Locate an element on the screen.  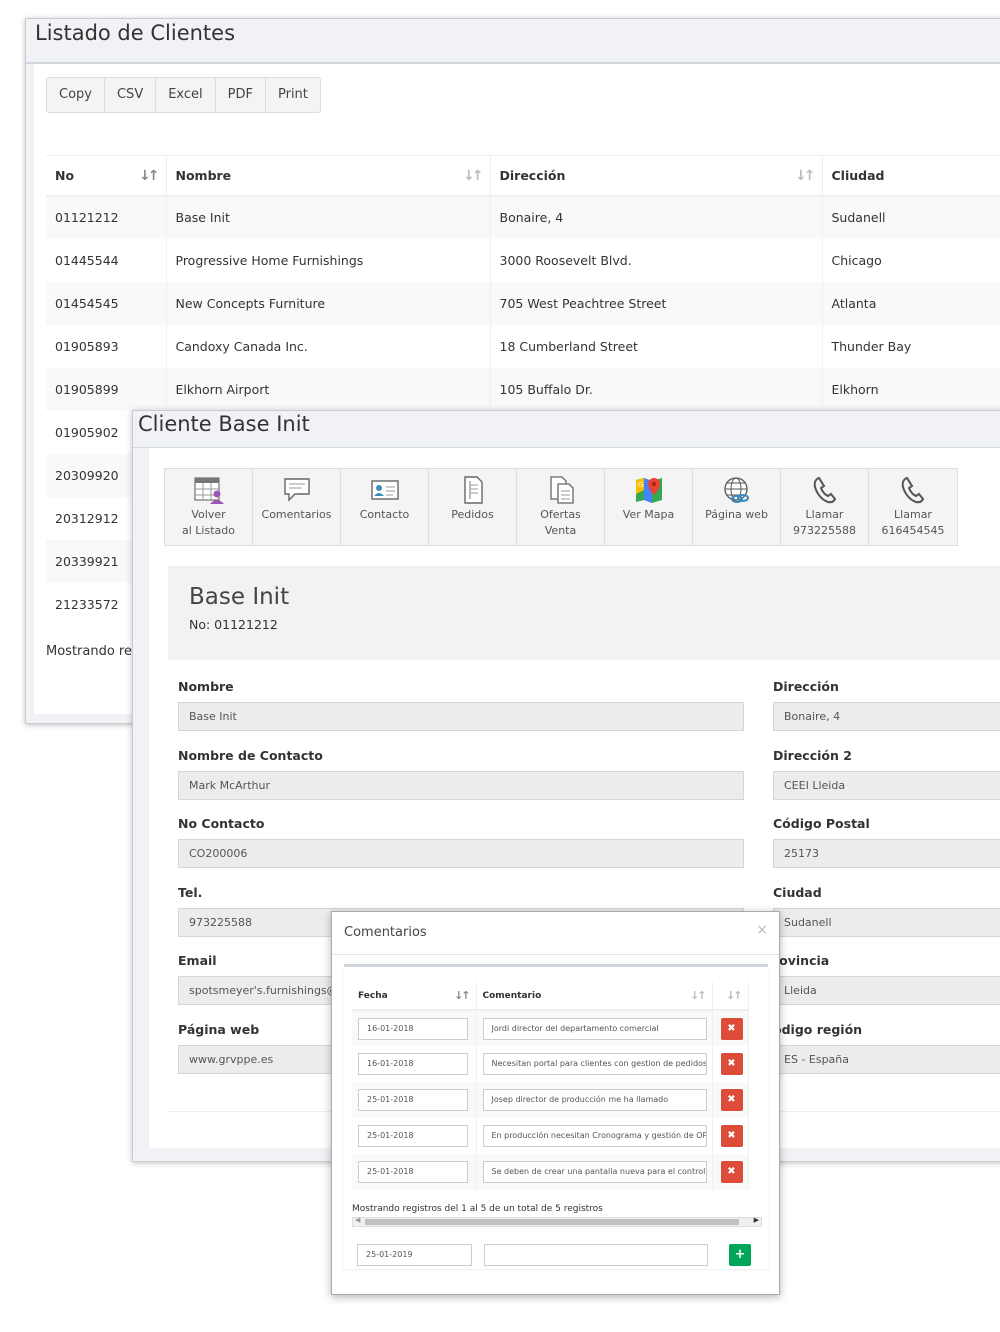
pdf-button: PDF is located at coordinates (241, 95).